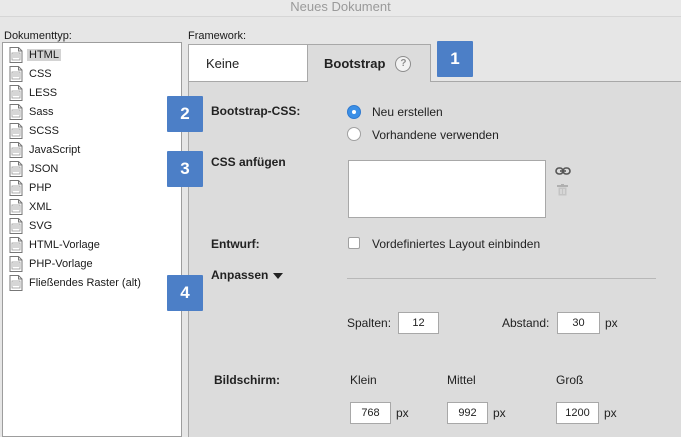 Image resolution: width=681 pixels, height=437 pixels. I want to click on doc-type-label: HTML-Vorlage, so click(64, 245).